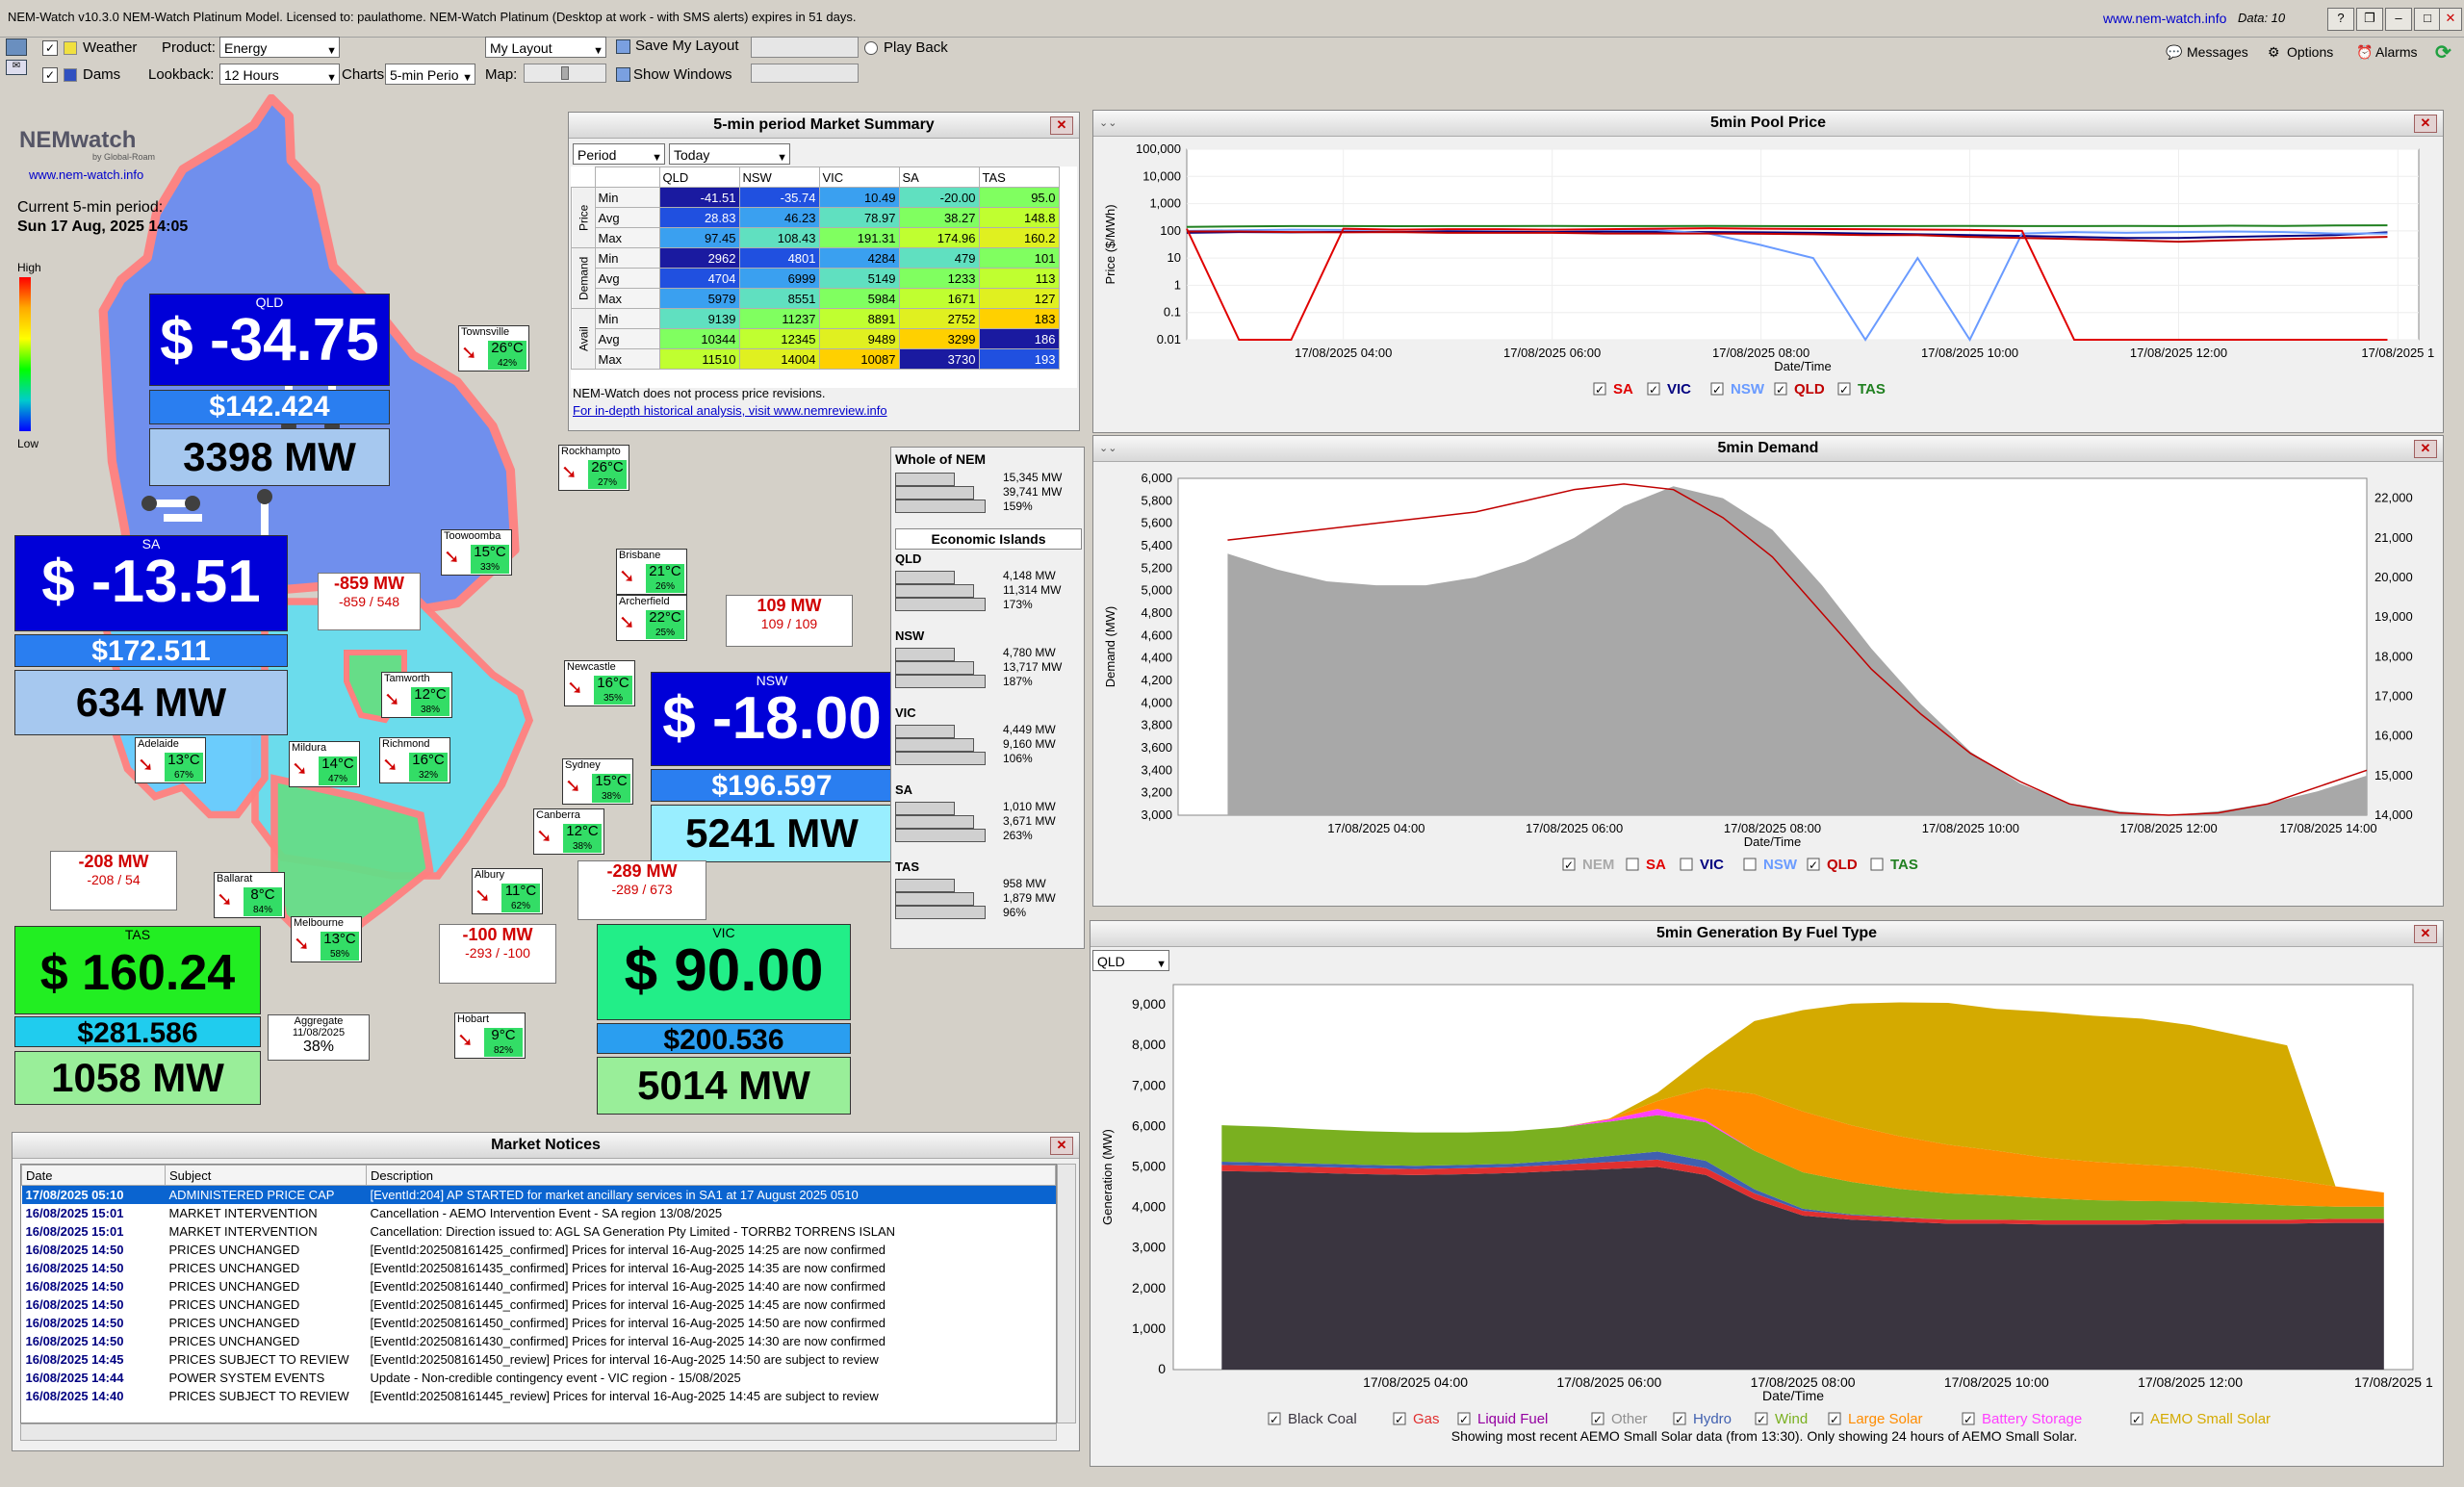  What do you see at coordinates (2310, 52) in the screenshot?
I see `options-button: Options` at bounding box center [2310, 52].